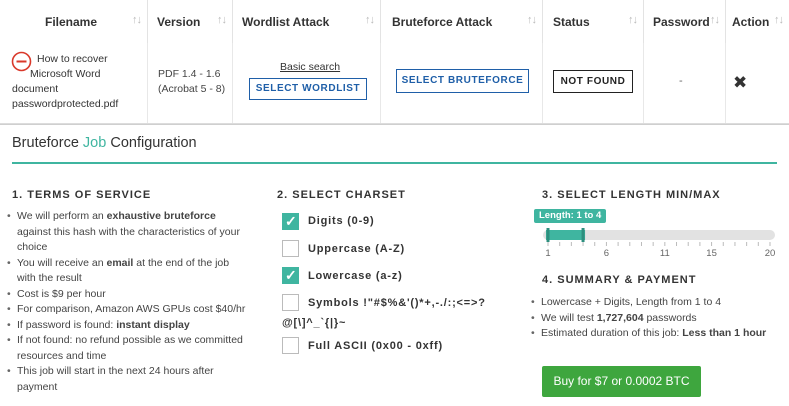 Image resolution: width=789 pixels, height=406 pixels. Describe the element at coordinates (192, 89) in the screenshot. I see `version-line: (Acrobat 5 - 8)` at that location.